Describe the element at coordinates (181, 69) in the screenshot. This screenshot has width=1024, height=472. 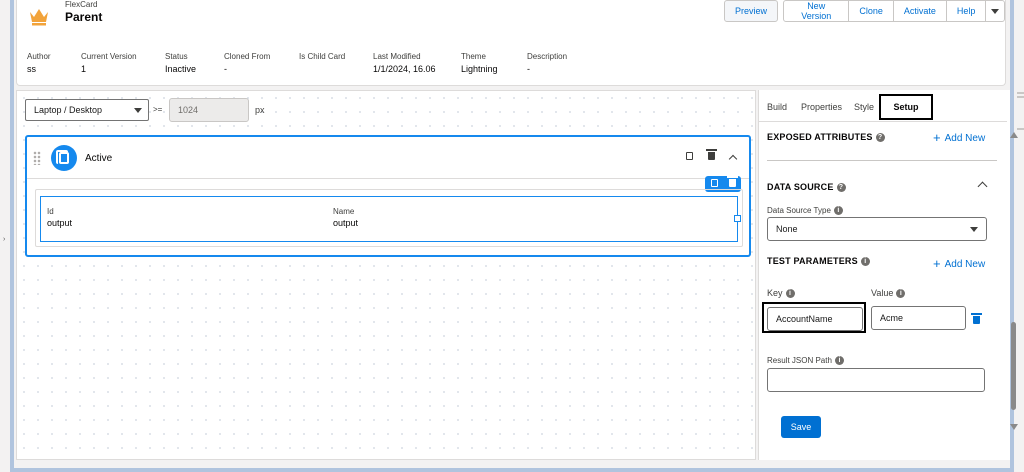
I see `meta-value: Inactive` at that location.